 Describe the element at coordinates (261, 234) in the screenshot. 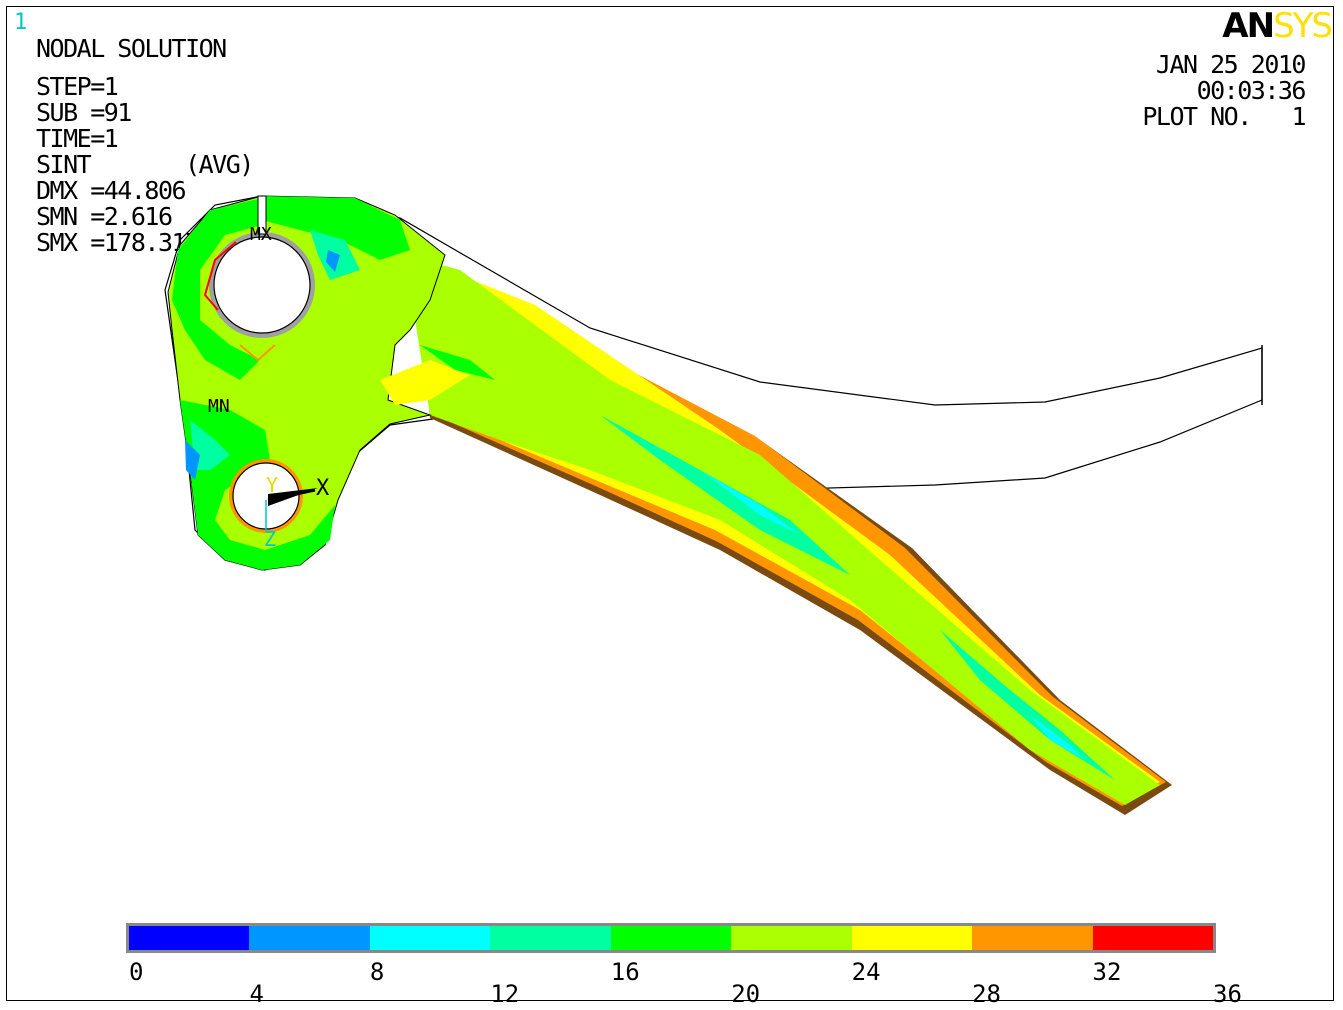

I see `mx-marker: MX` at that location.